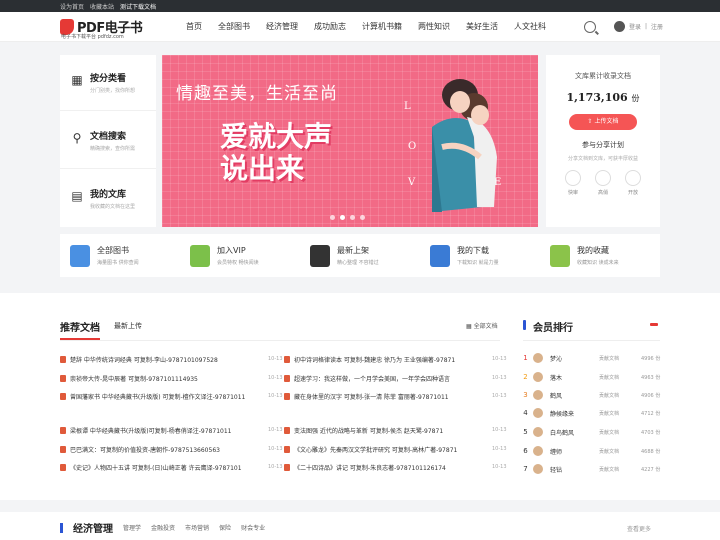 Image resolution: width=720 pixels, height=540 pixels. I want to click on document-search: ⚲ 文档搜索 精确搜索，查你所需, so click(108, 141).